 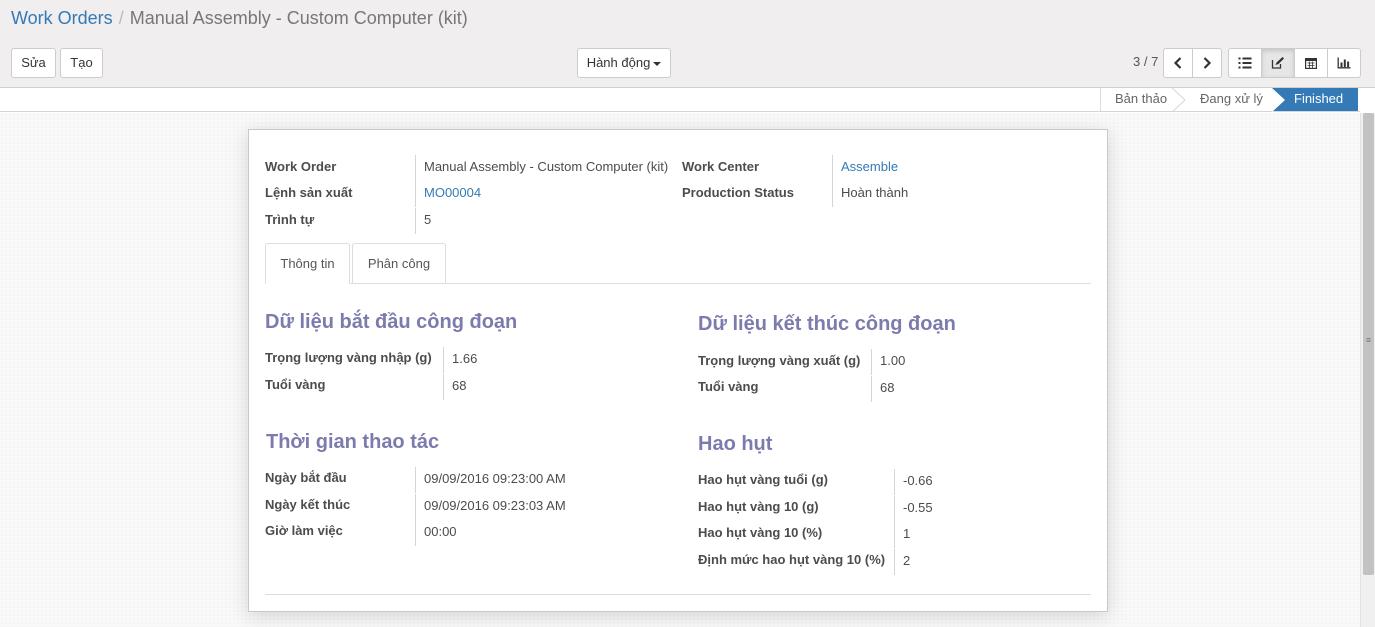 I want to click on start-age-label: Tuổi vàng, so click(x=295, y=384).